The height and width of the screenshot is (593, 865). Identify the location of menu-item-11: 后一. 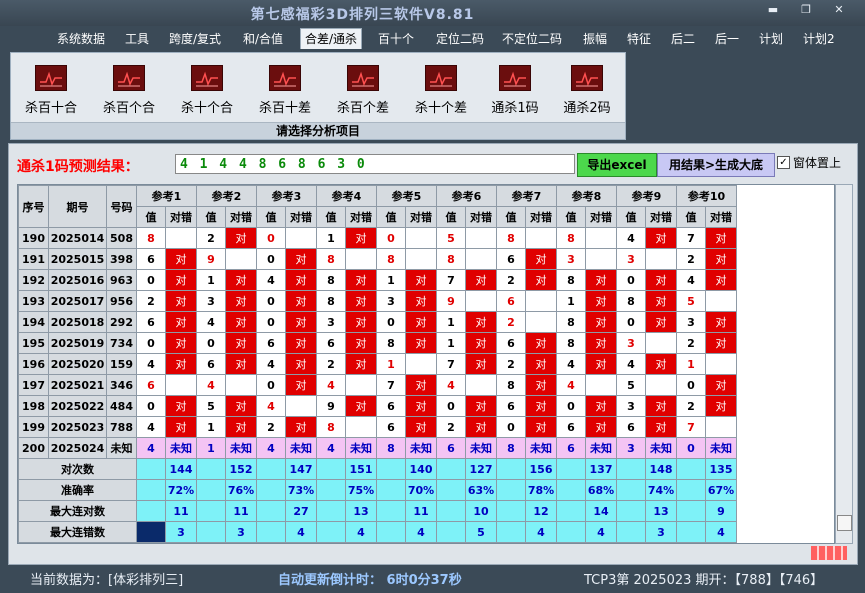
(727, 38).